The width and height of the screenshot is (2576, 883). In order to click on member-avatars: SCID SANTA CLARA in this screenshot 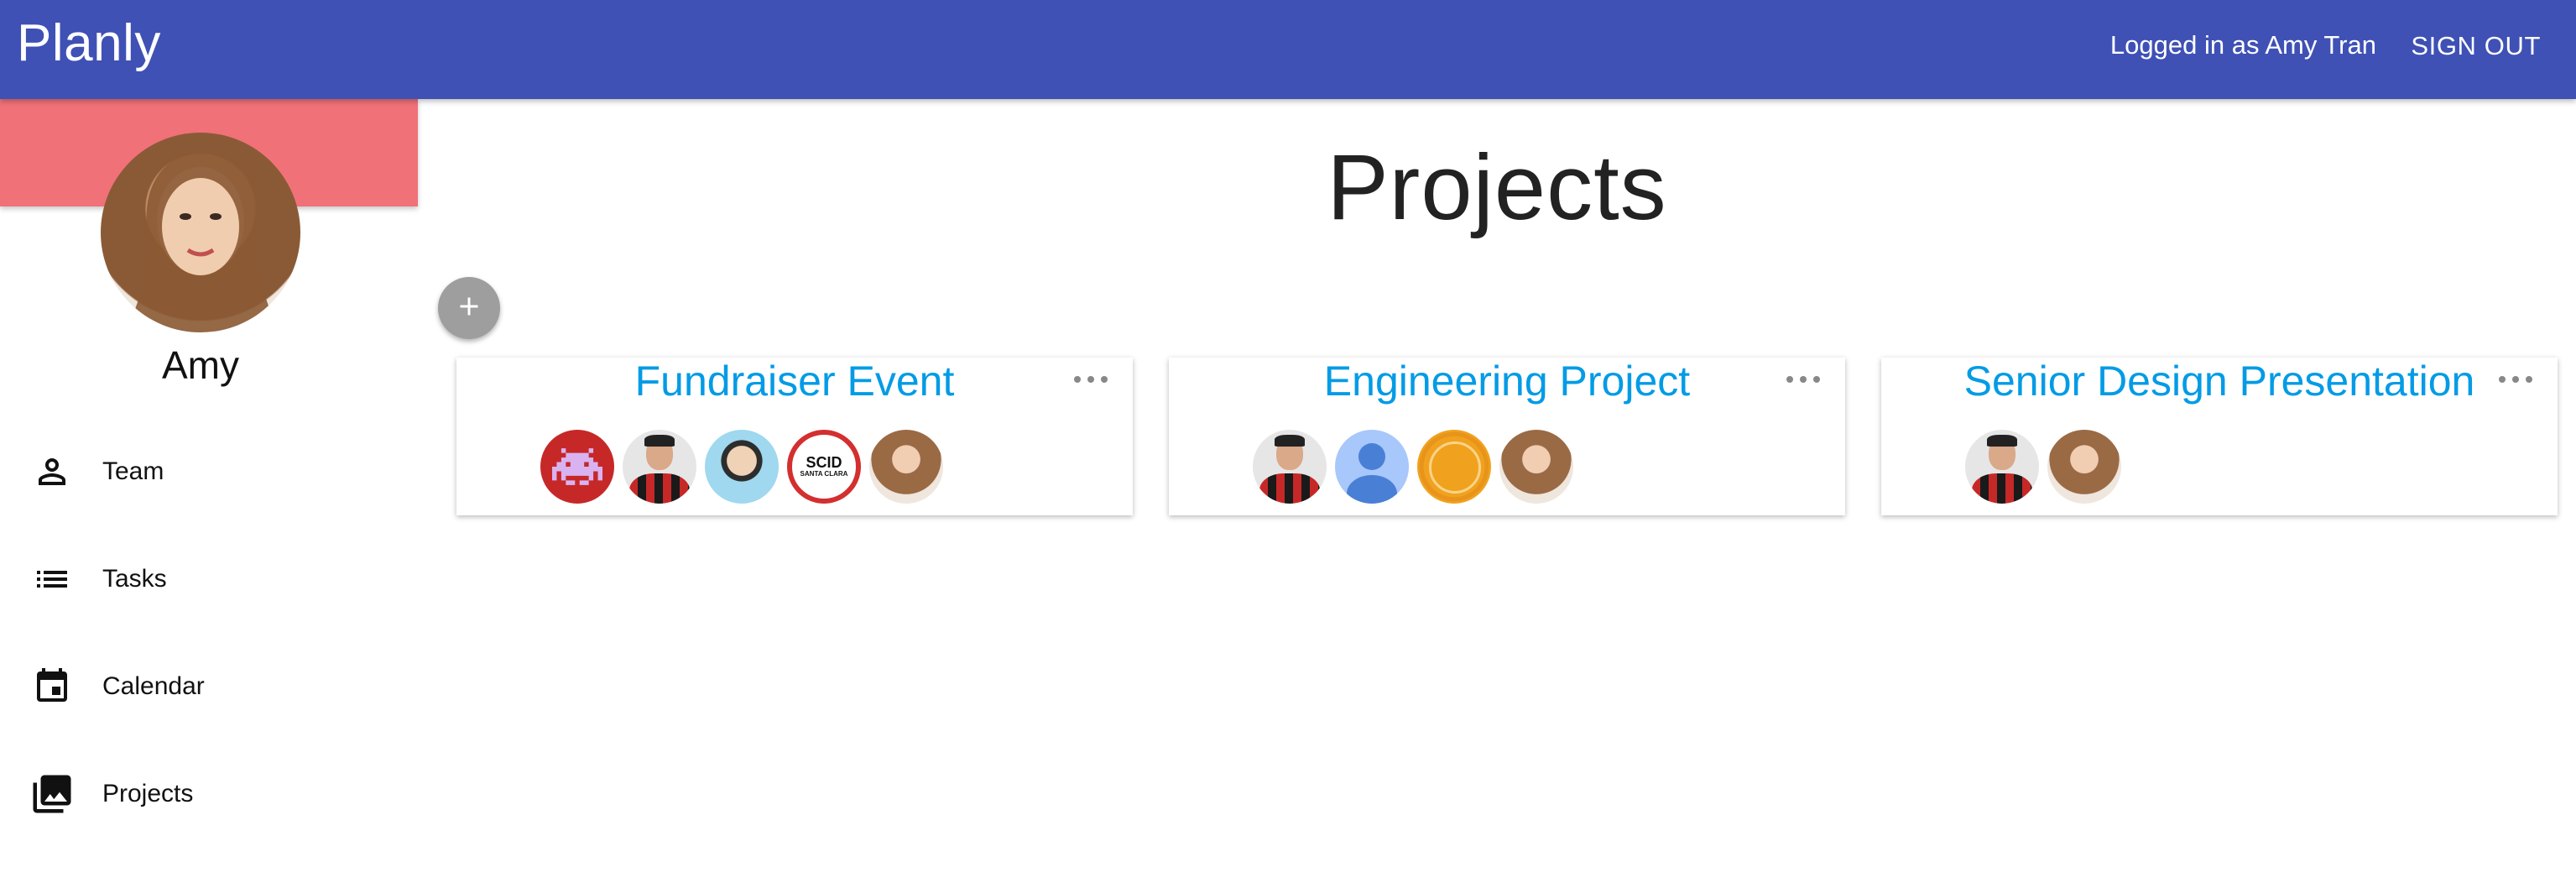, I will do `click(746, 467)`.